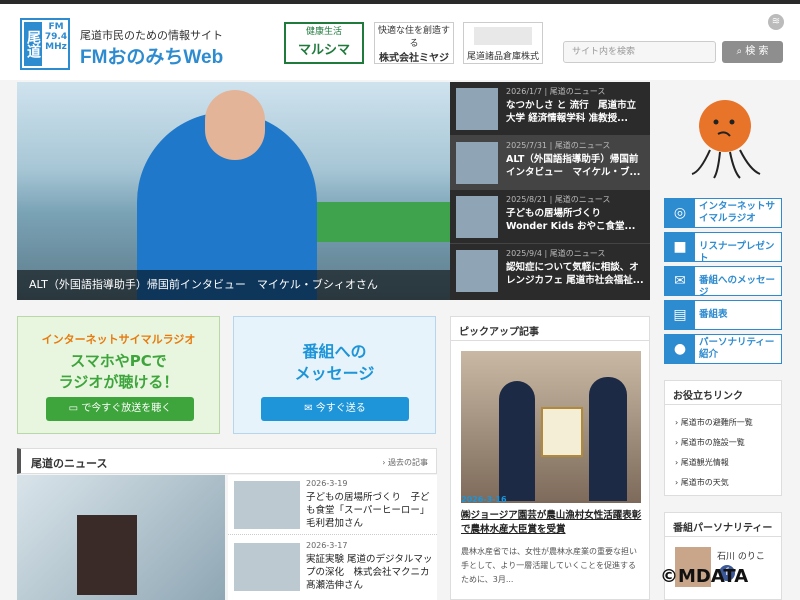 The height and width of the screenshot is (600, 800). I want to click on section-title: ピックアップ記事, so click(550, 329).